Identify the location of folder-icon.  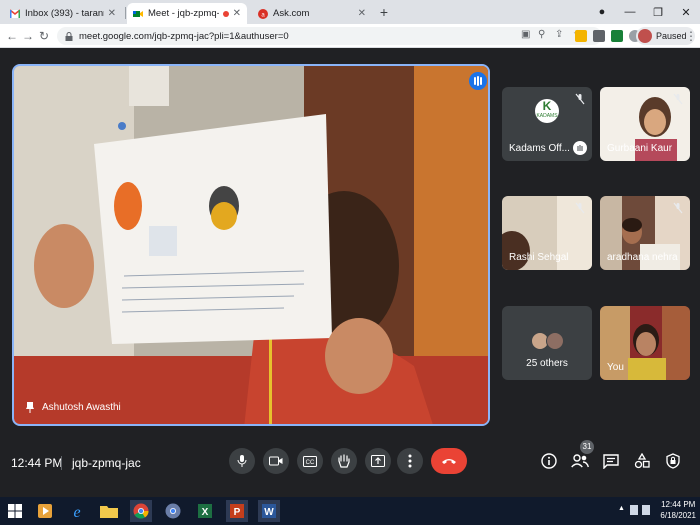
(109, 512).